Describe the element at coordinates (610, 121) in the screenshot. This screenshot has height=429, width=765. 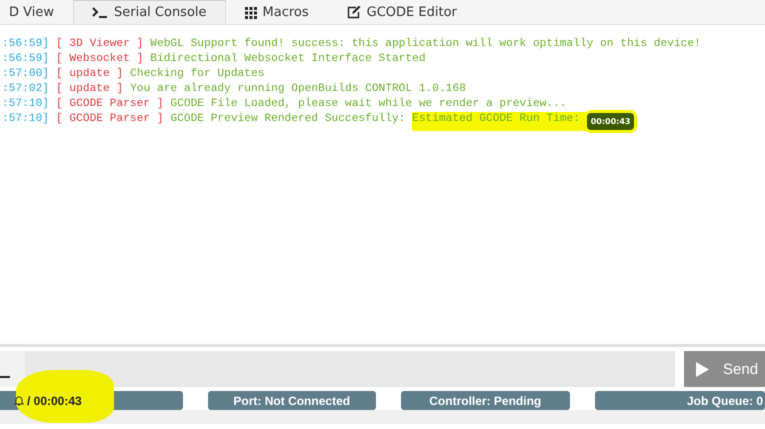
I see `time-badge: 00:00:43` at that location.